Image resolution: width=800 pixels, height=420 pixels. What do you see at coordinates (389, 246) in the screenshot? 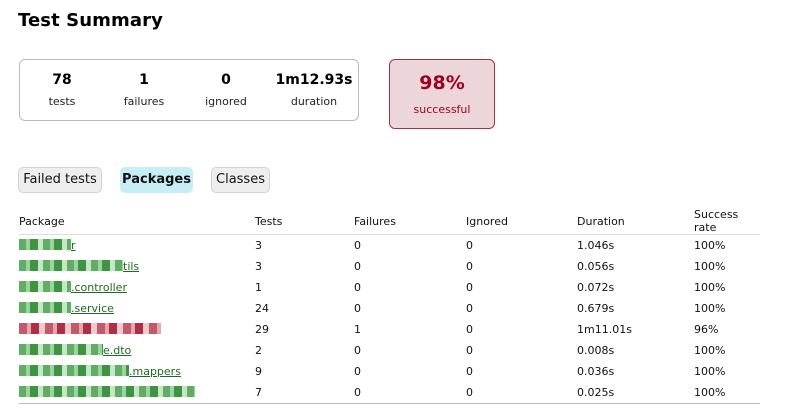
I see `table-row: r 3 0 0 1.046s 100%` at bounding box center [389, 246].